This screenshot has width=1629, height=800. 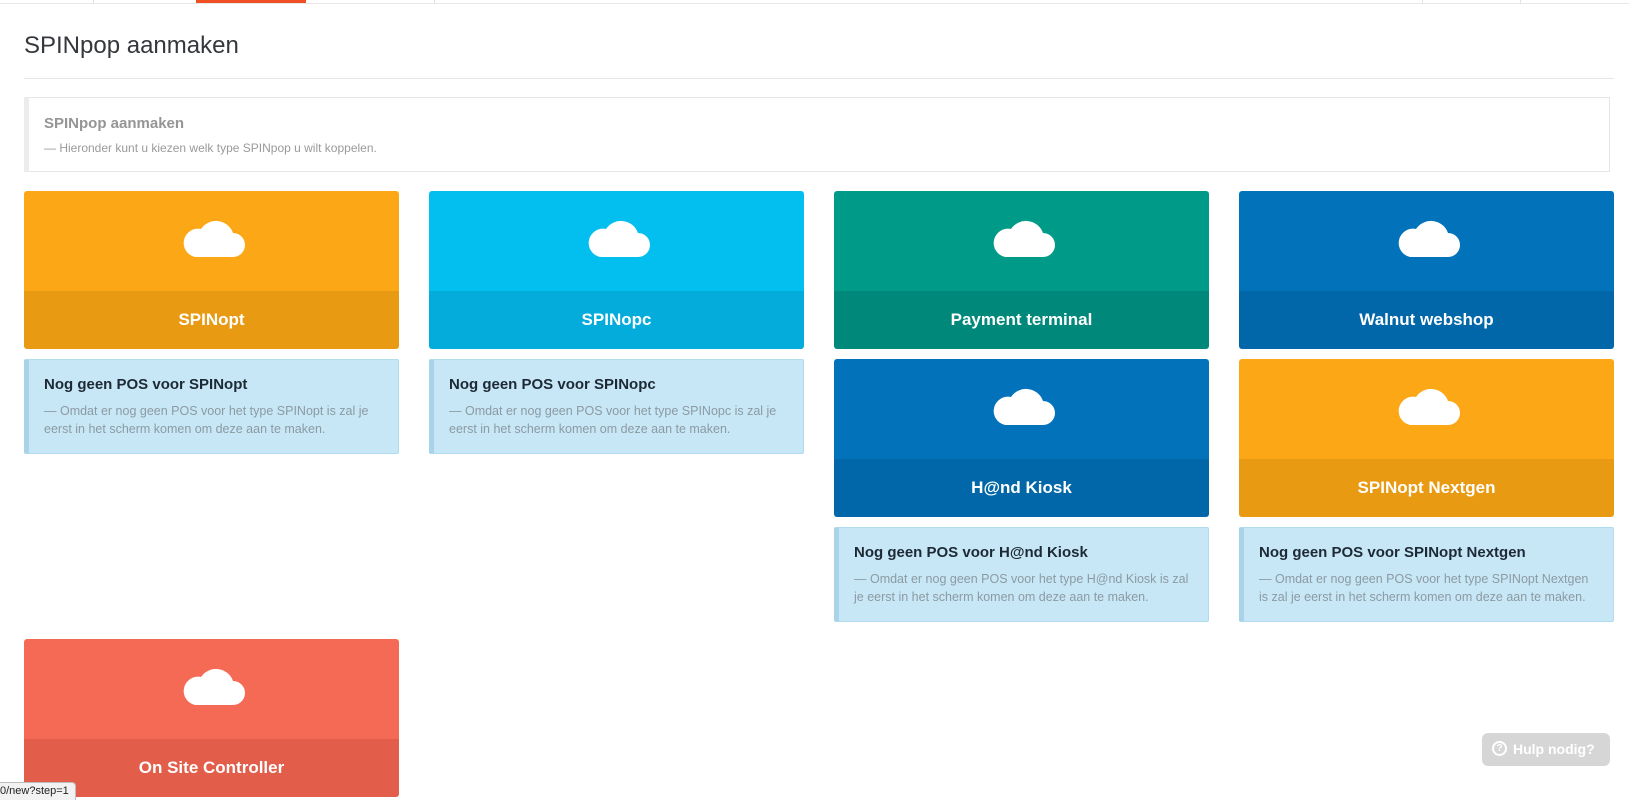 I want to click on top-navigation, so click(x=814, y=2).